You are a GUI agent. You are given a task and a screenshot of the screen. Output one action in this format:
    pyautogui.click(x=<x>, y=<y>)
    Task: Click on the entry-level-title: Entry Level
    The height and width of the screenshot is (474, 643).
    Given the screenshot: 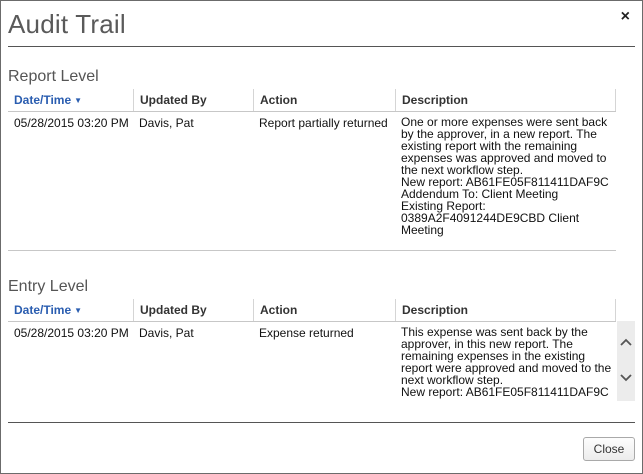 What is the action you would take?
    pyautogui.click(x=48, y=286)
    